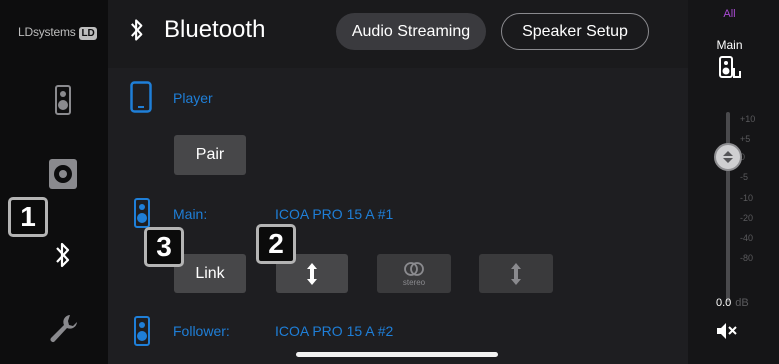  I want to click on page-title-label: Bluetooth, so click(215, 29).